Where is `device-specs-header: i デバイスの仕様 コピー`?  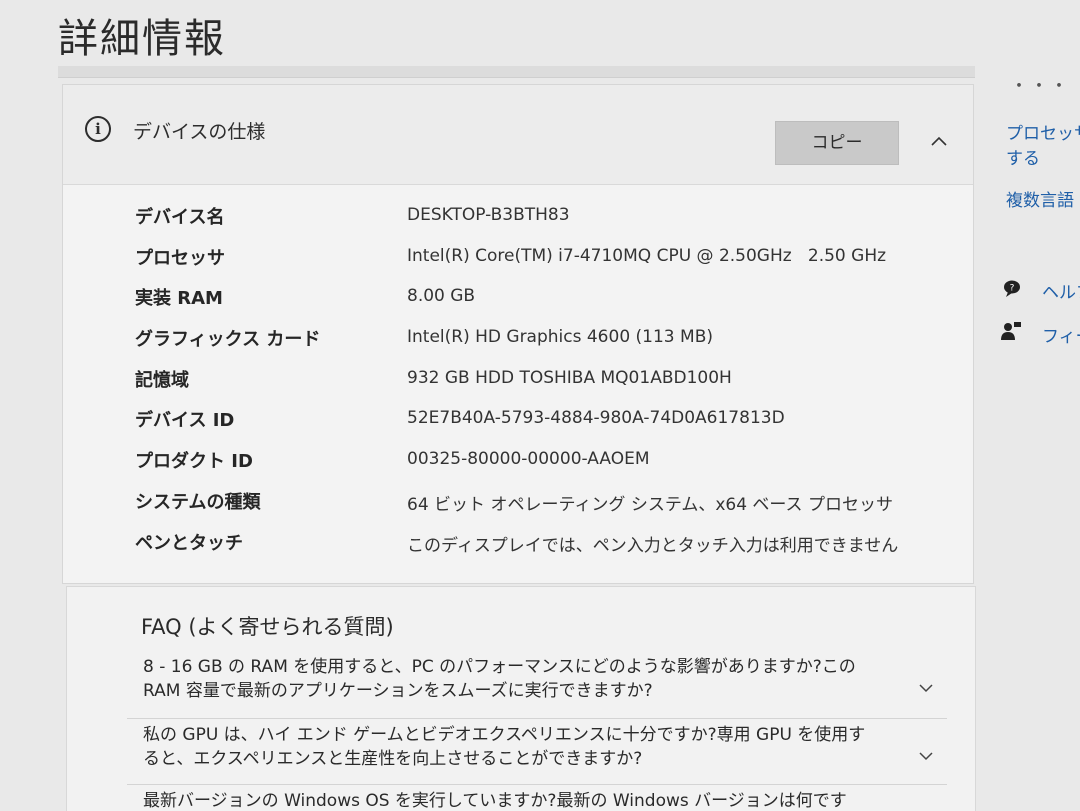 device-specs-header: i デバイスの仕様 コピー is located at coordinates (518, 135).